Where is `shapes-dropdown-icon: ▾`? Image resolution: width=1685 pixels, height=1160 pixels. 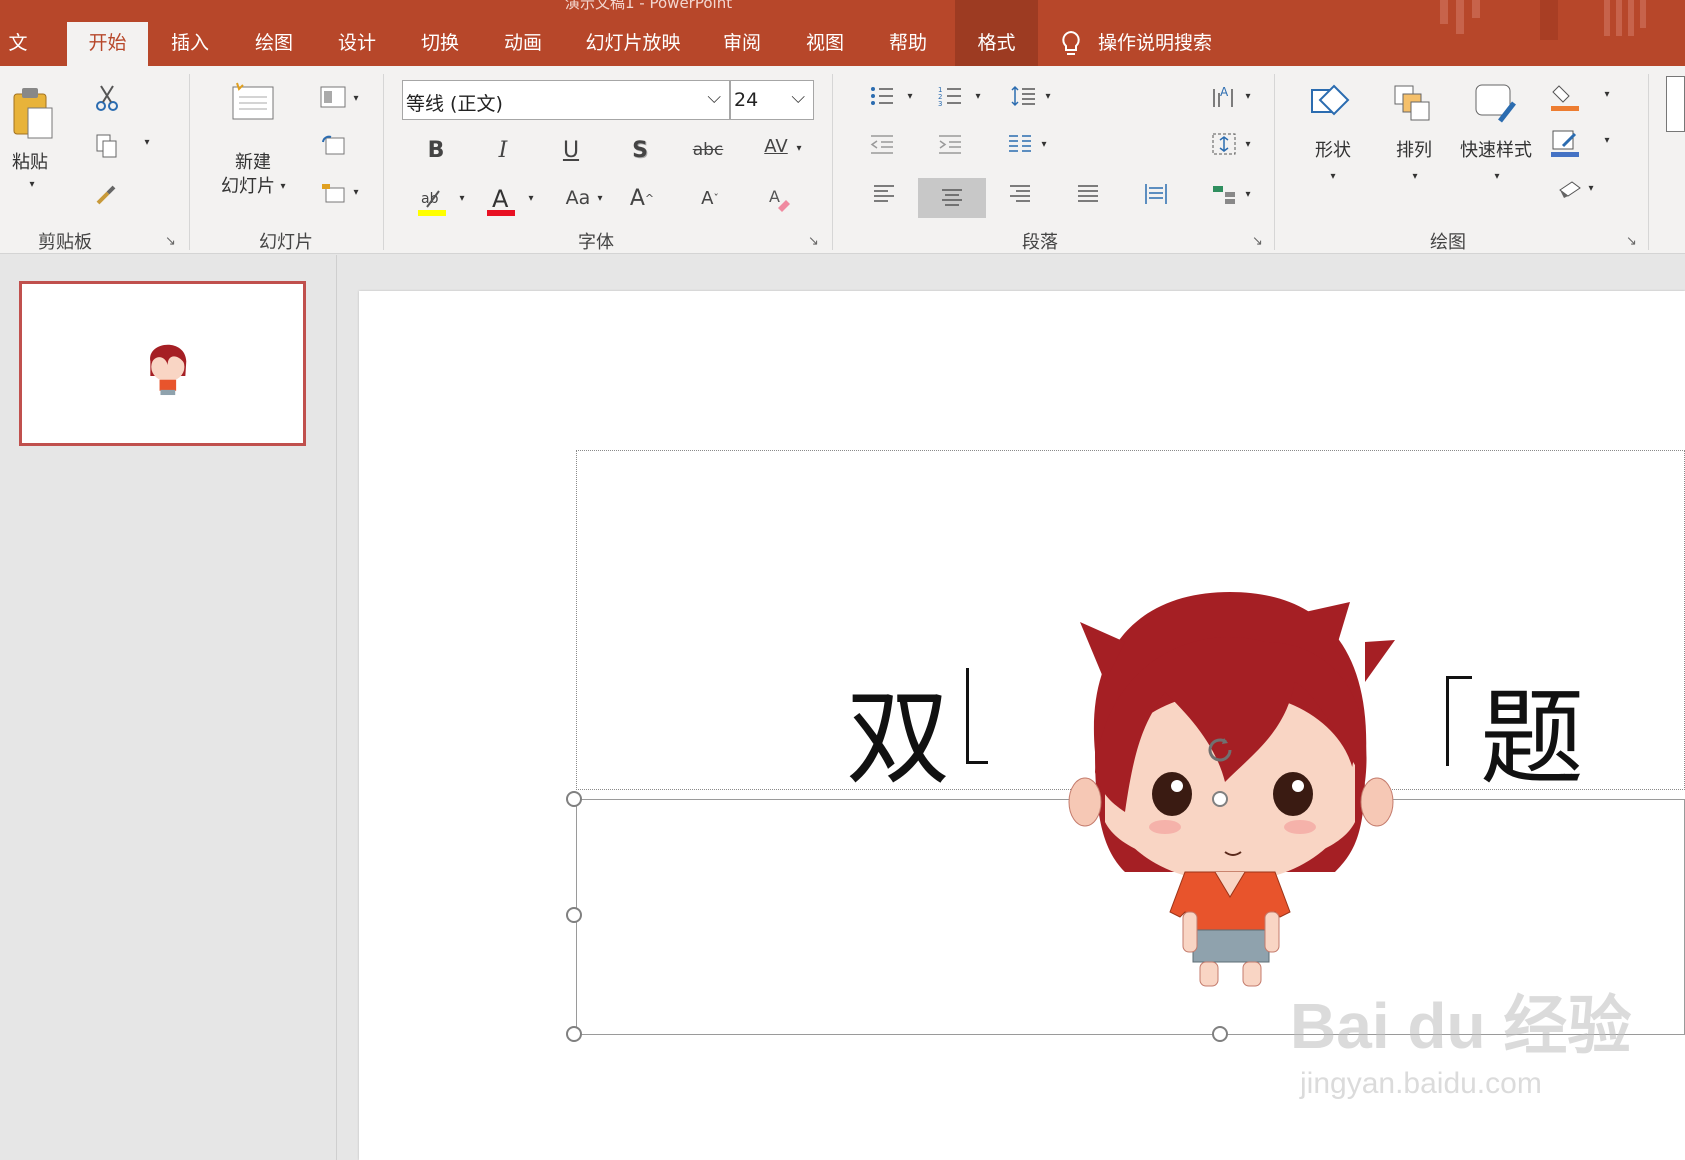
shapes-dropdown-icon: ▾ is located at coordinates (1333, 177).